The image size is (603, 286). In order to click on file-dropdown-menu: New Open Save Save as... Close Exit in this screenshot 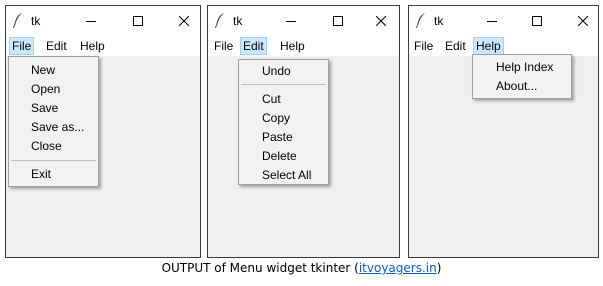, I will do `click(53, 121)`.